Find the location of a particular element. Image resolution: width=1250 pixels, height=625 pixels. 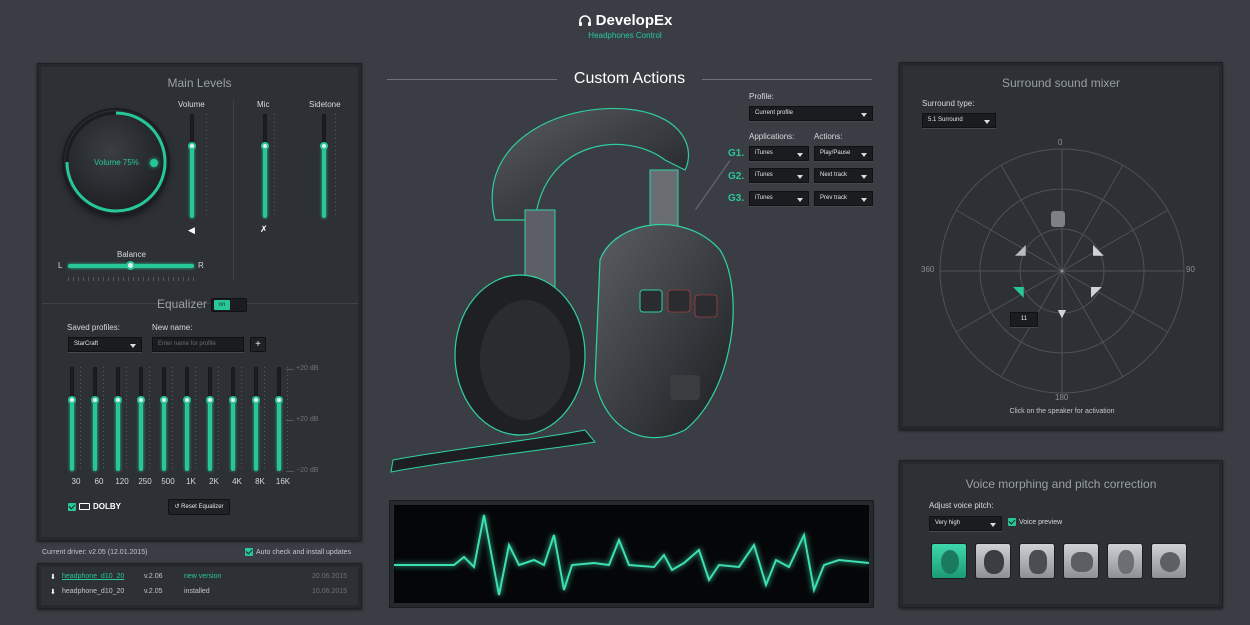

eq-band-16K: 16K is located at coordinates (283, 427).